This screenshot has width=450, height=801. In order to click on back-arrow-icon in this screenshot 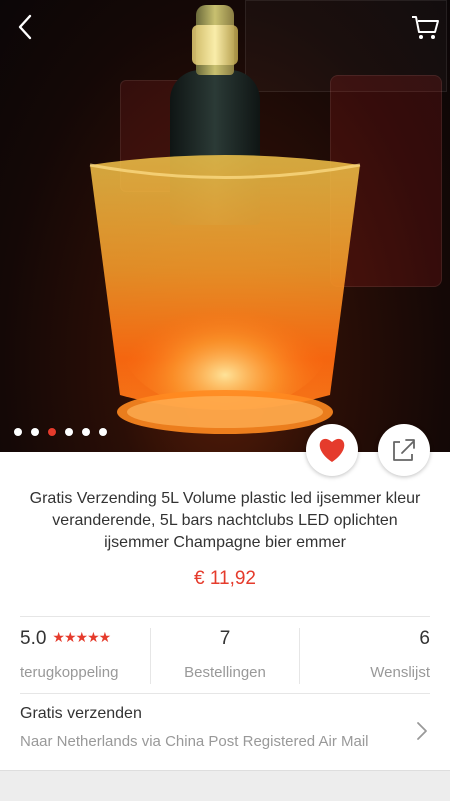, I will do `click(25, 27)`.